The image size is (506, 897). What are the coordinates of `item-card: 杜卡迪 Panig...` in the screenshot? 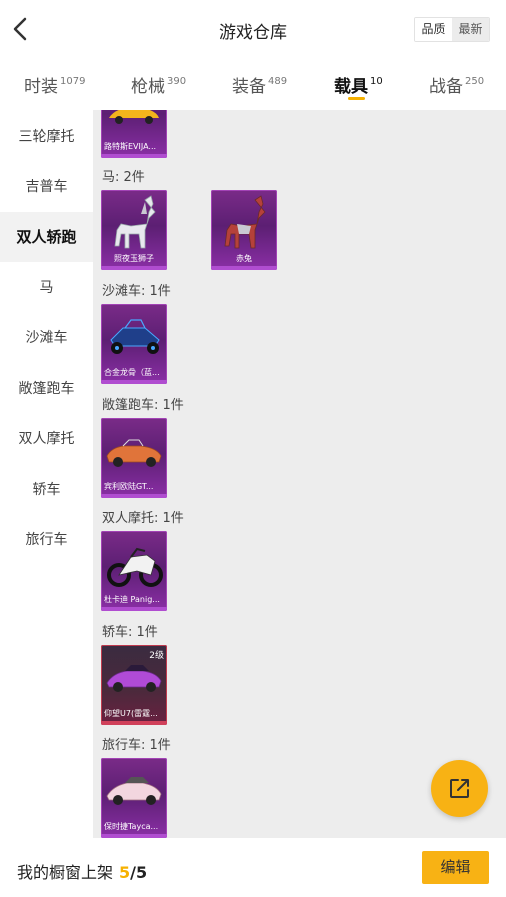 It's located at (134, 571).